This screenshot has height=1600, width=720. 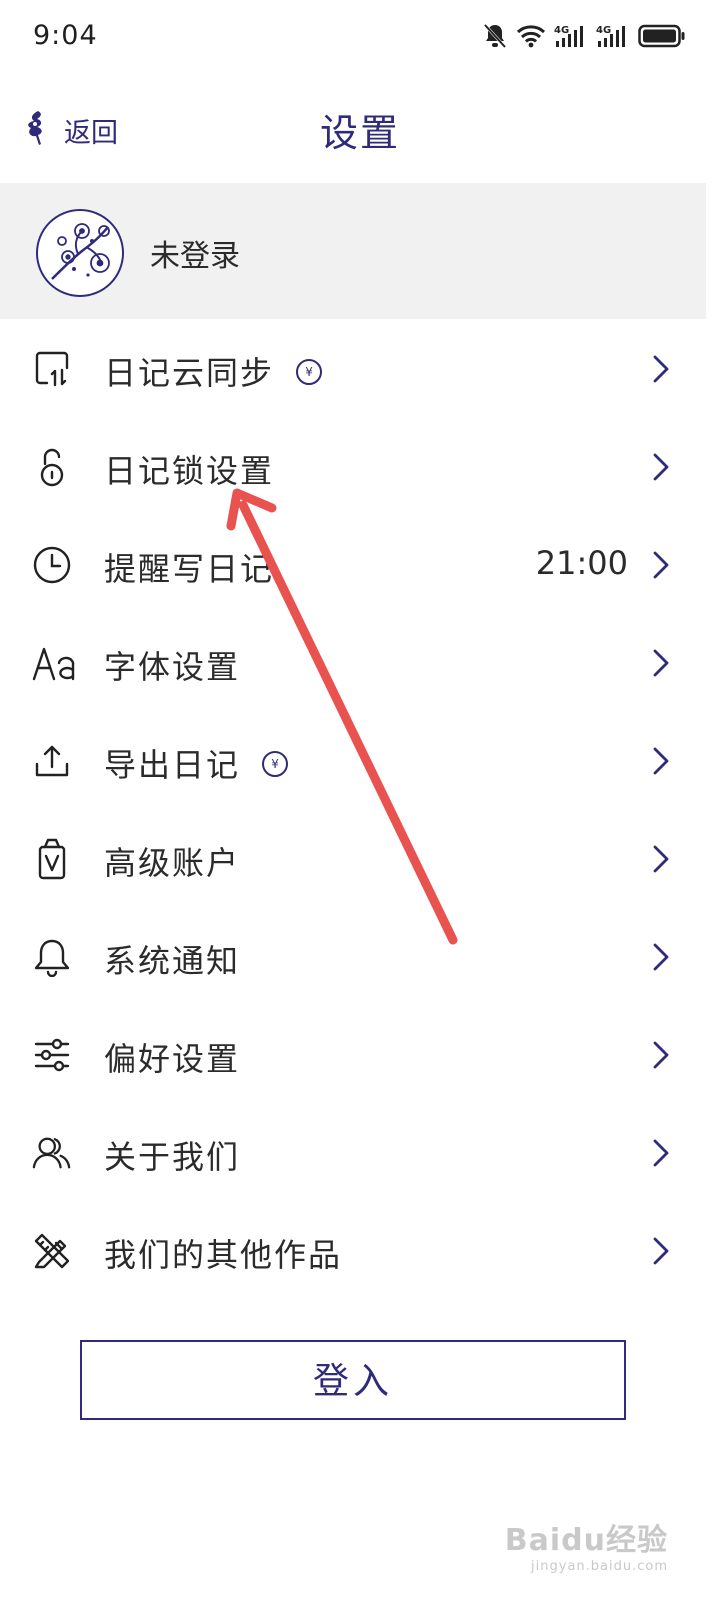 I want to click on menu-item-label: 高级账户, so click(x=172, y=863).